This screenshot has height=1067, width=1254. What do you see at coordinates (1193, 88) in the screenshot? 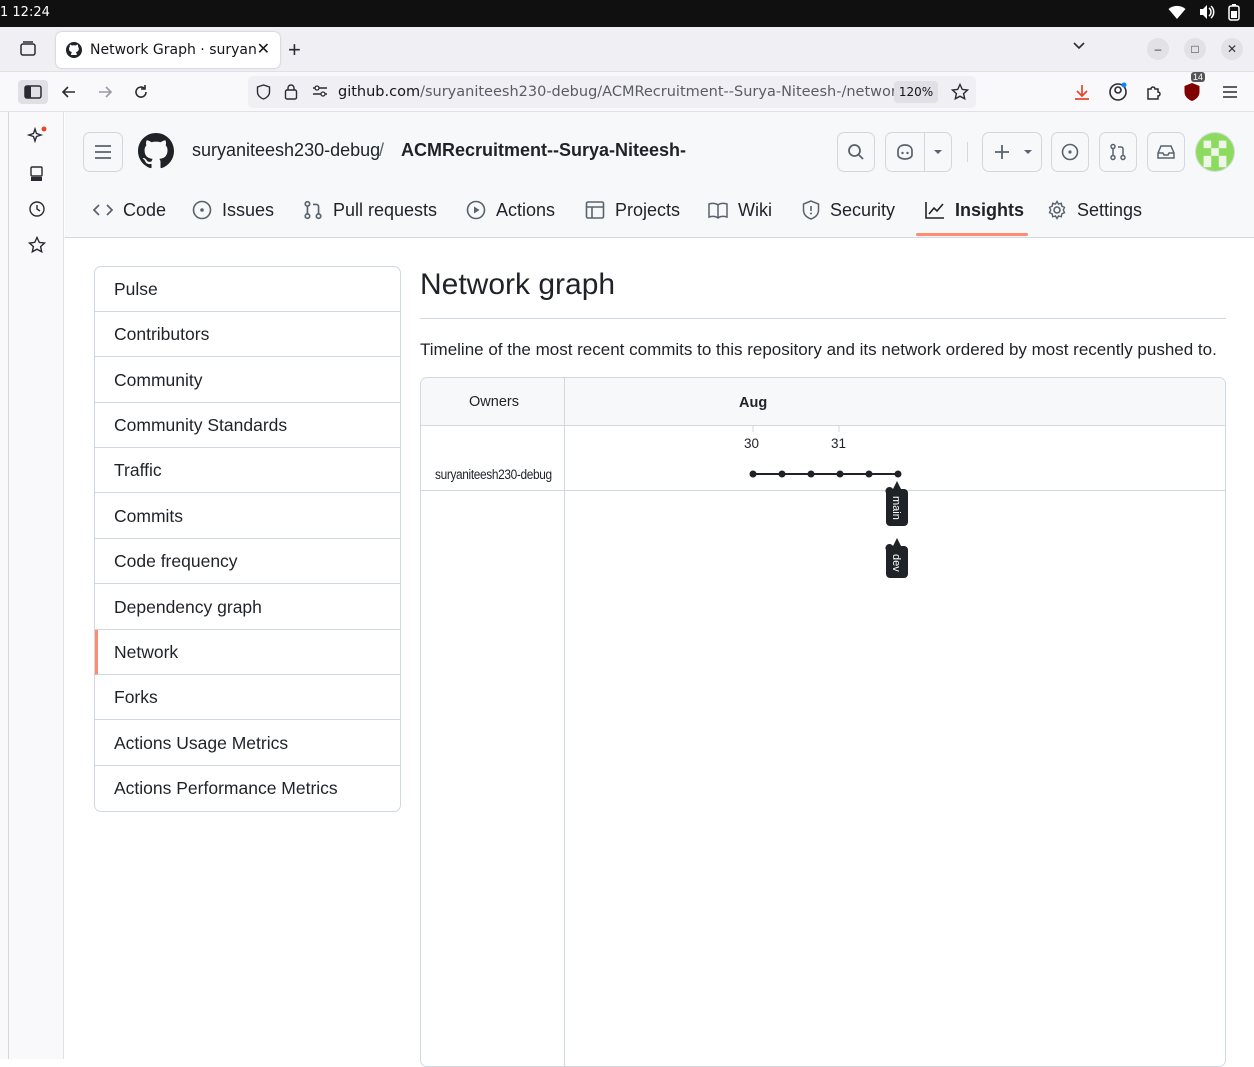
I see `ublock-extension-icon: 14` at bounding box center [1193, 88].